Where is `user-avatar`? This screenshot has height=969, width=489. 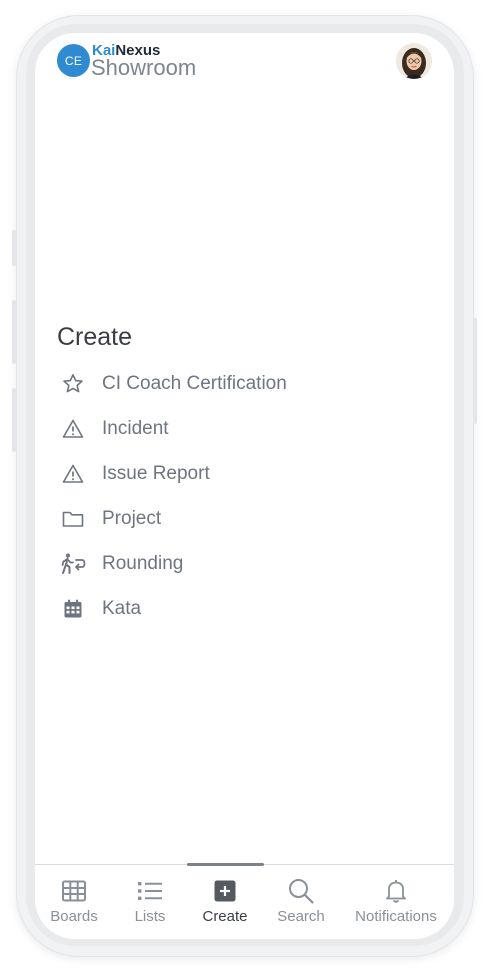 user-avatar is located at coordinates (414, 61).